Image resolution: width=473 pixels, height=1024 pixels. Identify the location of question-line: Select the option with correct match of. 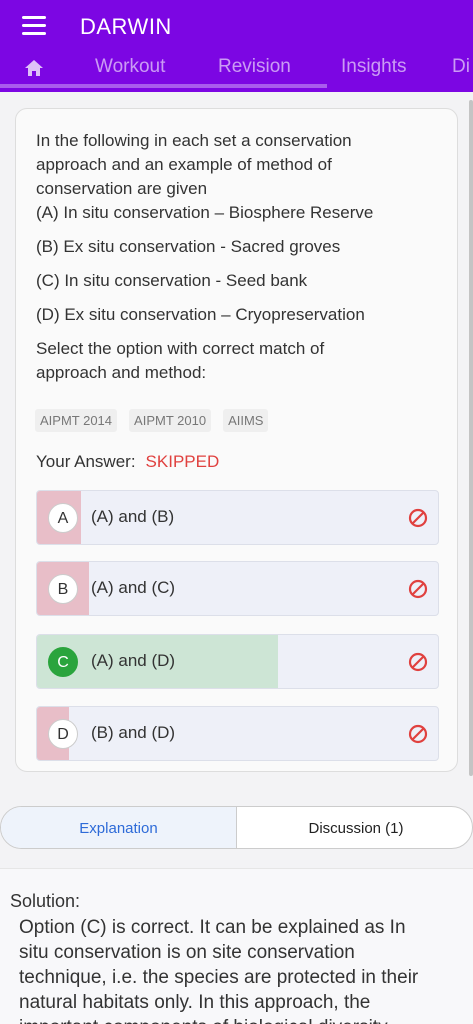
(180, 348).